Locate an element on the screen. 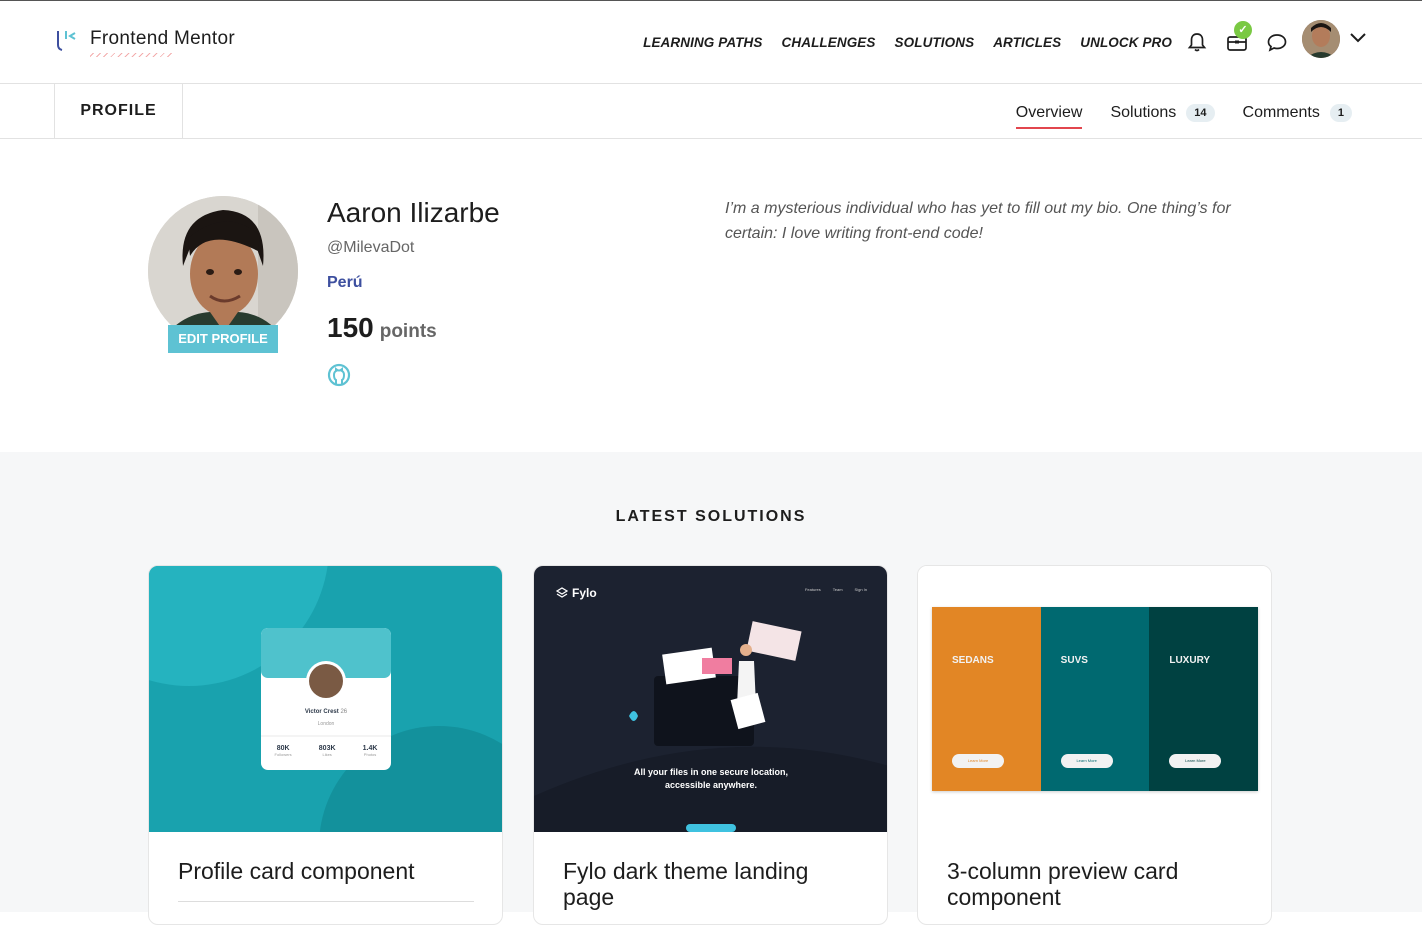  profile-tabs: Overview Solutions 14 Comments 1 is located at coordinates (1183, 114).